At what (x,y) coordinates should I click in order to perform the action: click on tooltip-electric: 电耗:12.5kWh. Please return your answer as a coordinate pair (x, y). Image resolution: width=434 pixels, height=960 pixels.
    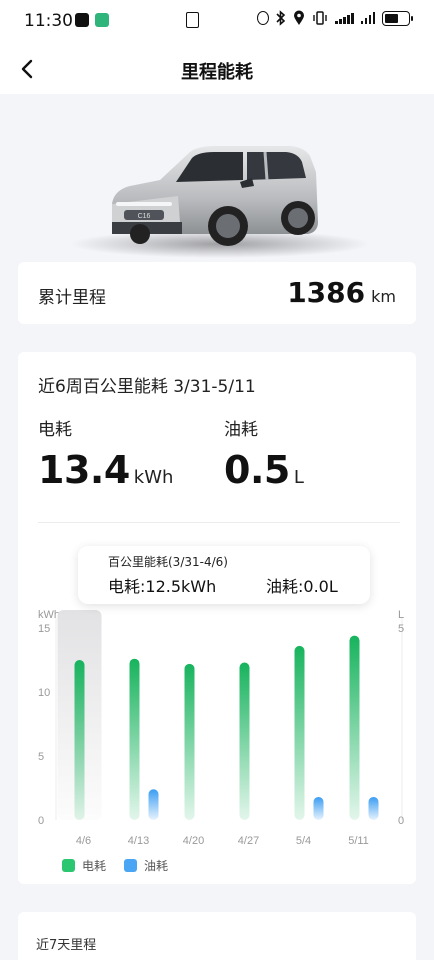
    Looking at the image, I should click on (162, 586).